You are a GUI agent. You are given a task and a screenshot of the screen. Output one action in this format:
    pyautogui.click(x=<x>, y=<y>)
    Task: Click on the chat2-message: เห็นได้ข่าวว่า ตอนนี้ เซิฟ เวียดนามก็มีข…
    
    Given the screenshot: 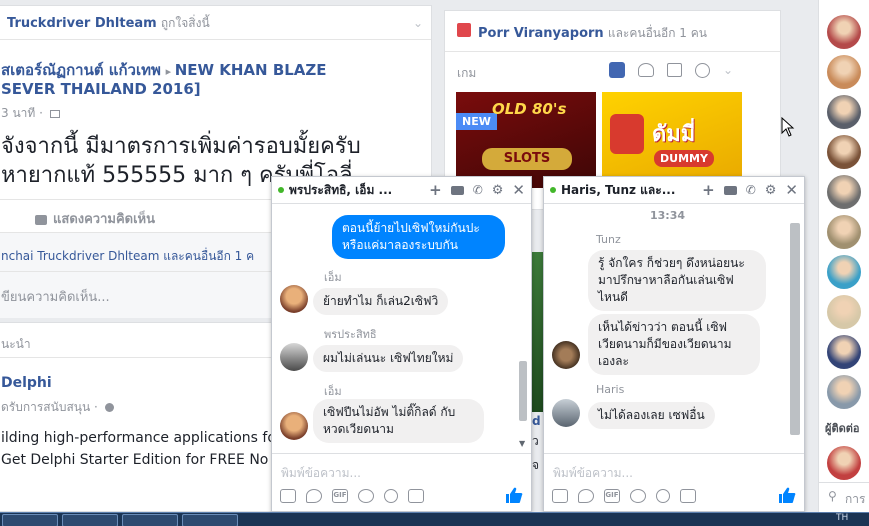 What is the action you would take?
    pyautogui.click(x=674, y=344)
    